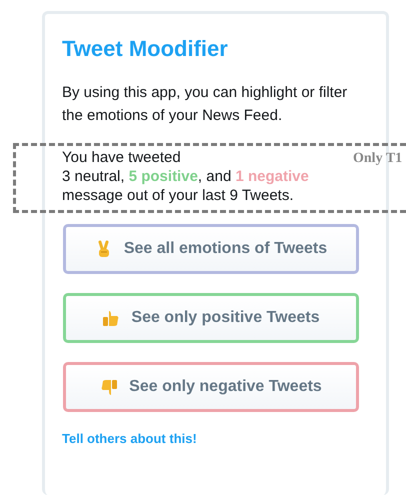 The width and height of the screenshot is (406, 495). I want to click on description-text: By using this app, you can highlight or filter the emotions of your News Feed., so click(205, 104).